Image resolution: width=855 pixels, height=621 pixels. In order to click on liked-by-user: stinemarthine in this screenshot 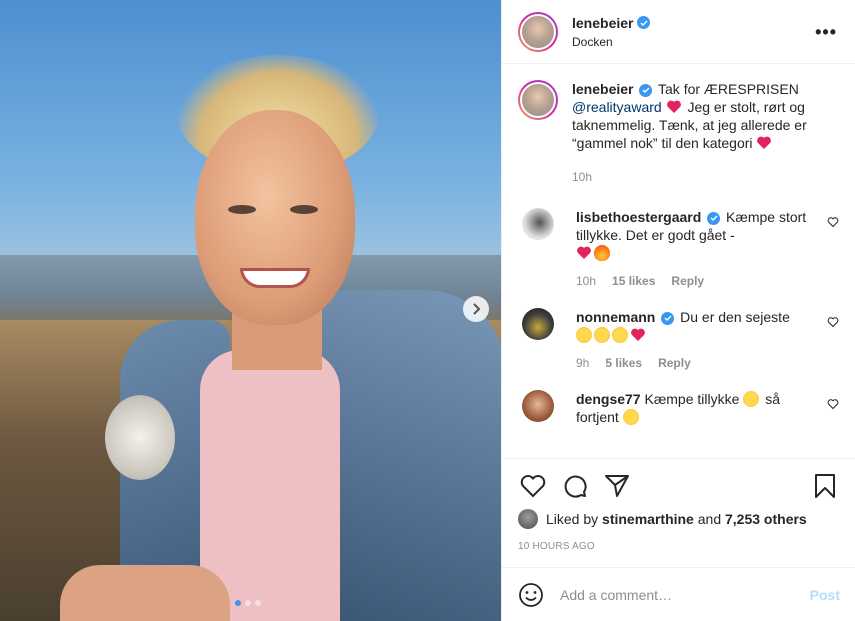, I will do `click(648, 519)`.